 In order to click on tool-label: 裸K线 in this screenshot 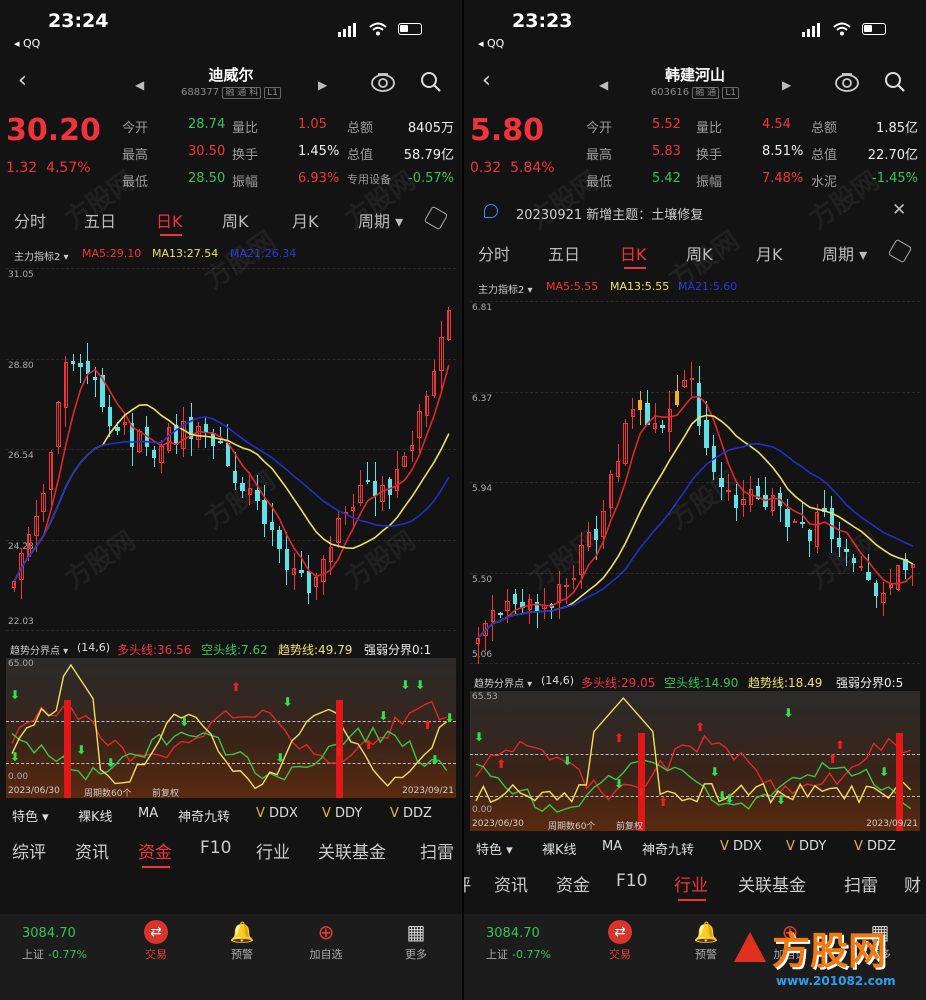, I will do `click(559, 850)`.